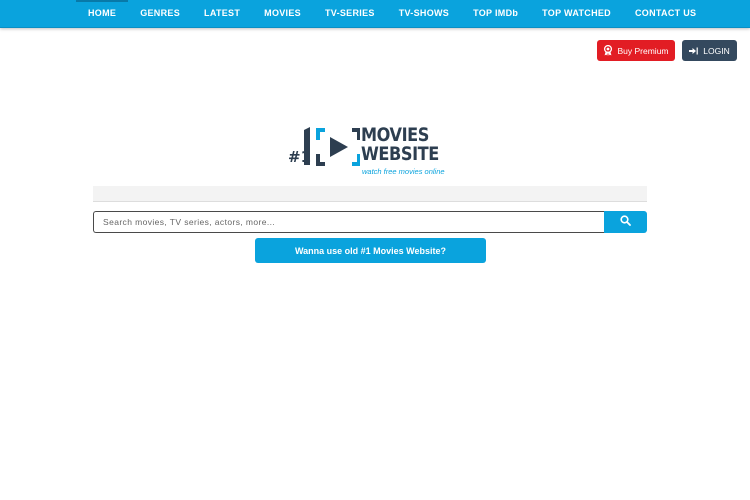  What do you see at coordinates (348, 222) in the screenshot?
I see `search-input` at bounding box center [348, 222].